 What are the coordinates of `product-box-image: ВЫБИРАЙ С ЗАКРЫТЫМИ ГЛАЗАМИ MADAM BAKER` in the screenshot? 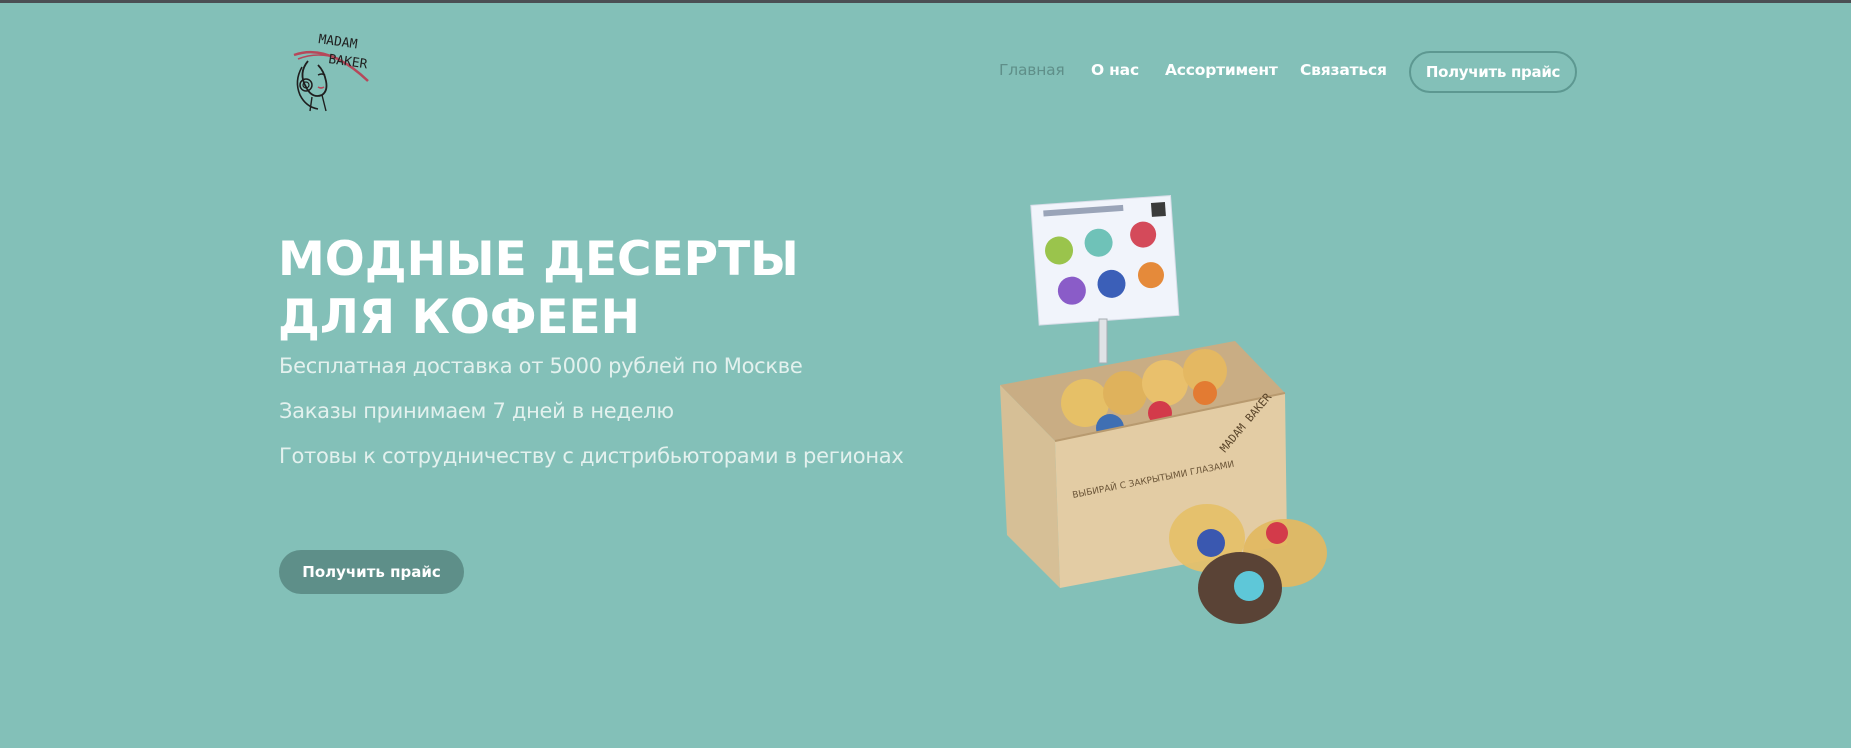 It's located at (1167, 413).